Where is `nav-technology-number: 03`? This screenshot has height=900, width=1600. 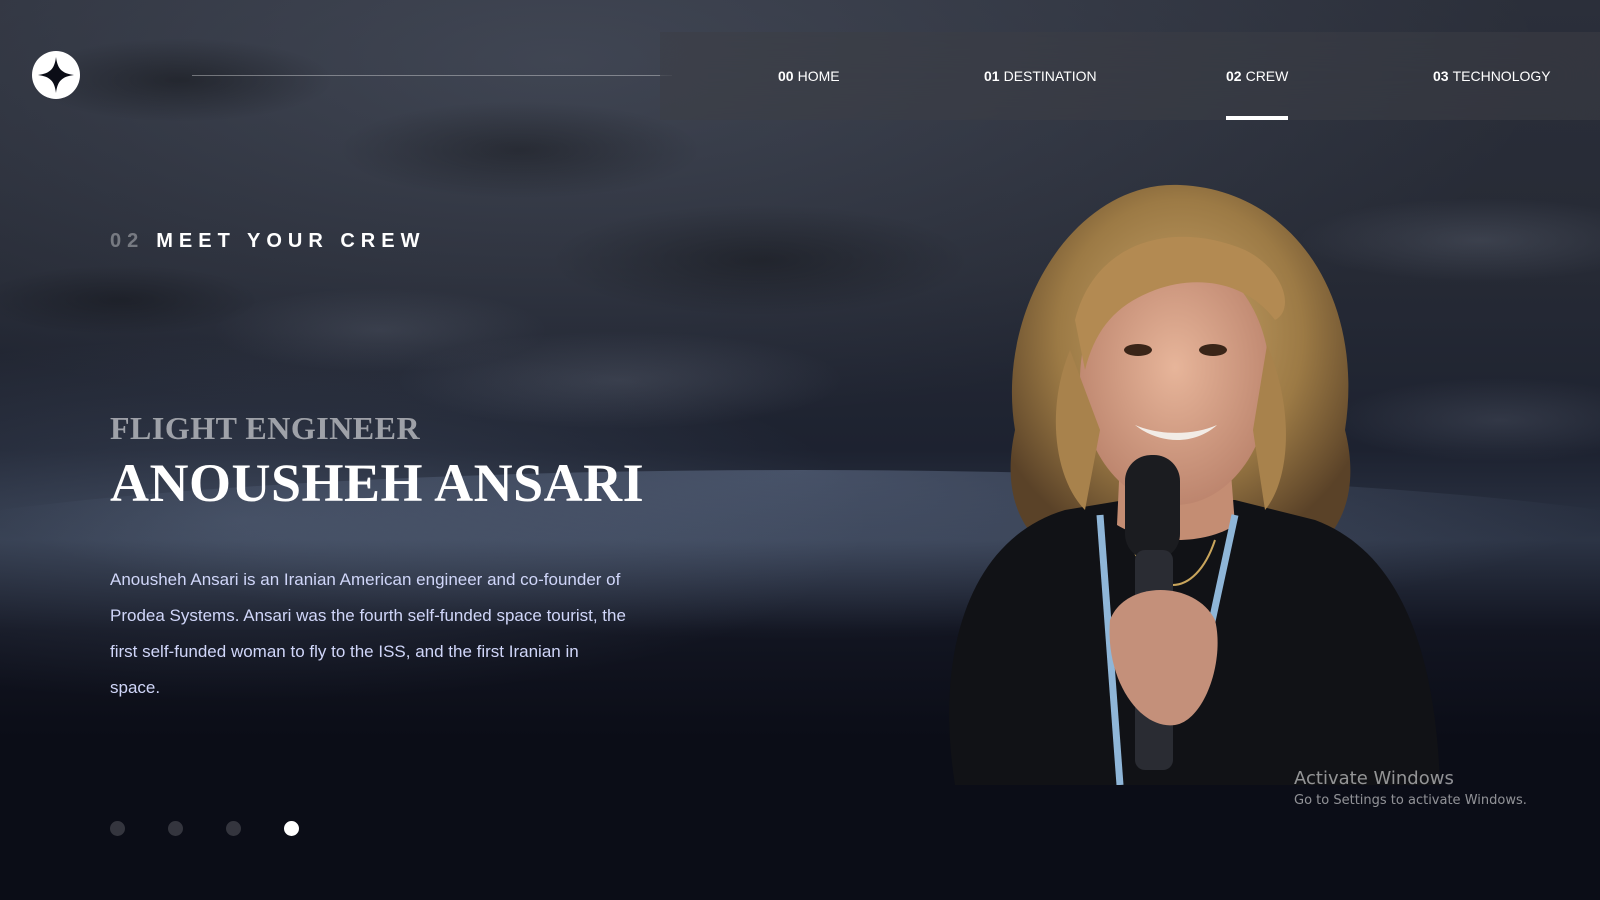 nav-technology-number: 03 is located at coordinates (1441, 76).